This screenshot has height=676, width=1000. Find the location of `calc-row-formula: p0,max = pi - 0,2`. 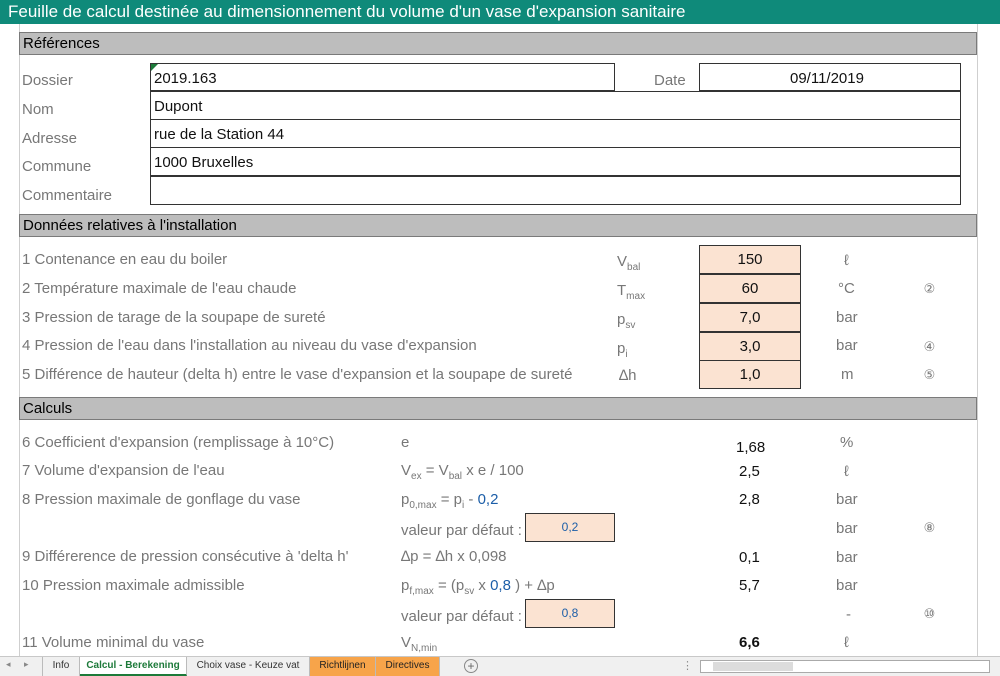

calc-row-formula: p0,max = pi - 0,2 is located at coordinates (450, 501).